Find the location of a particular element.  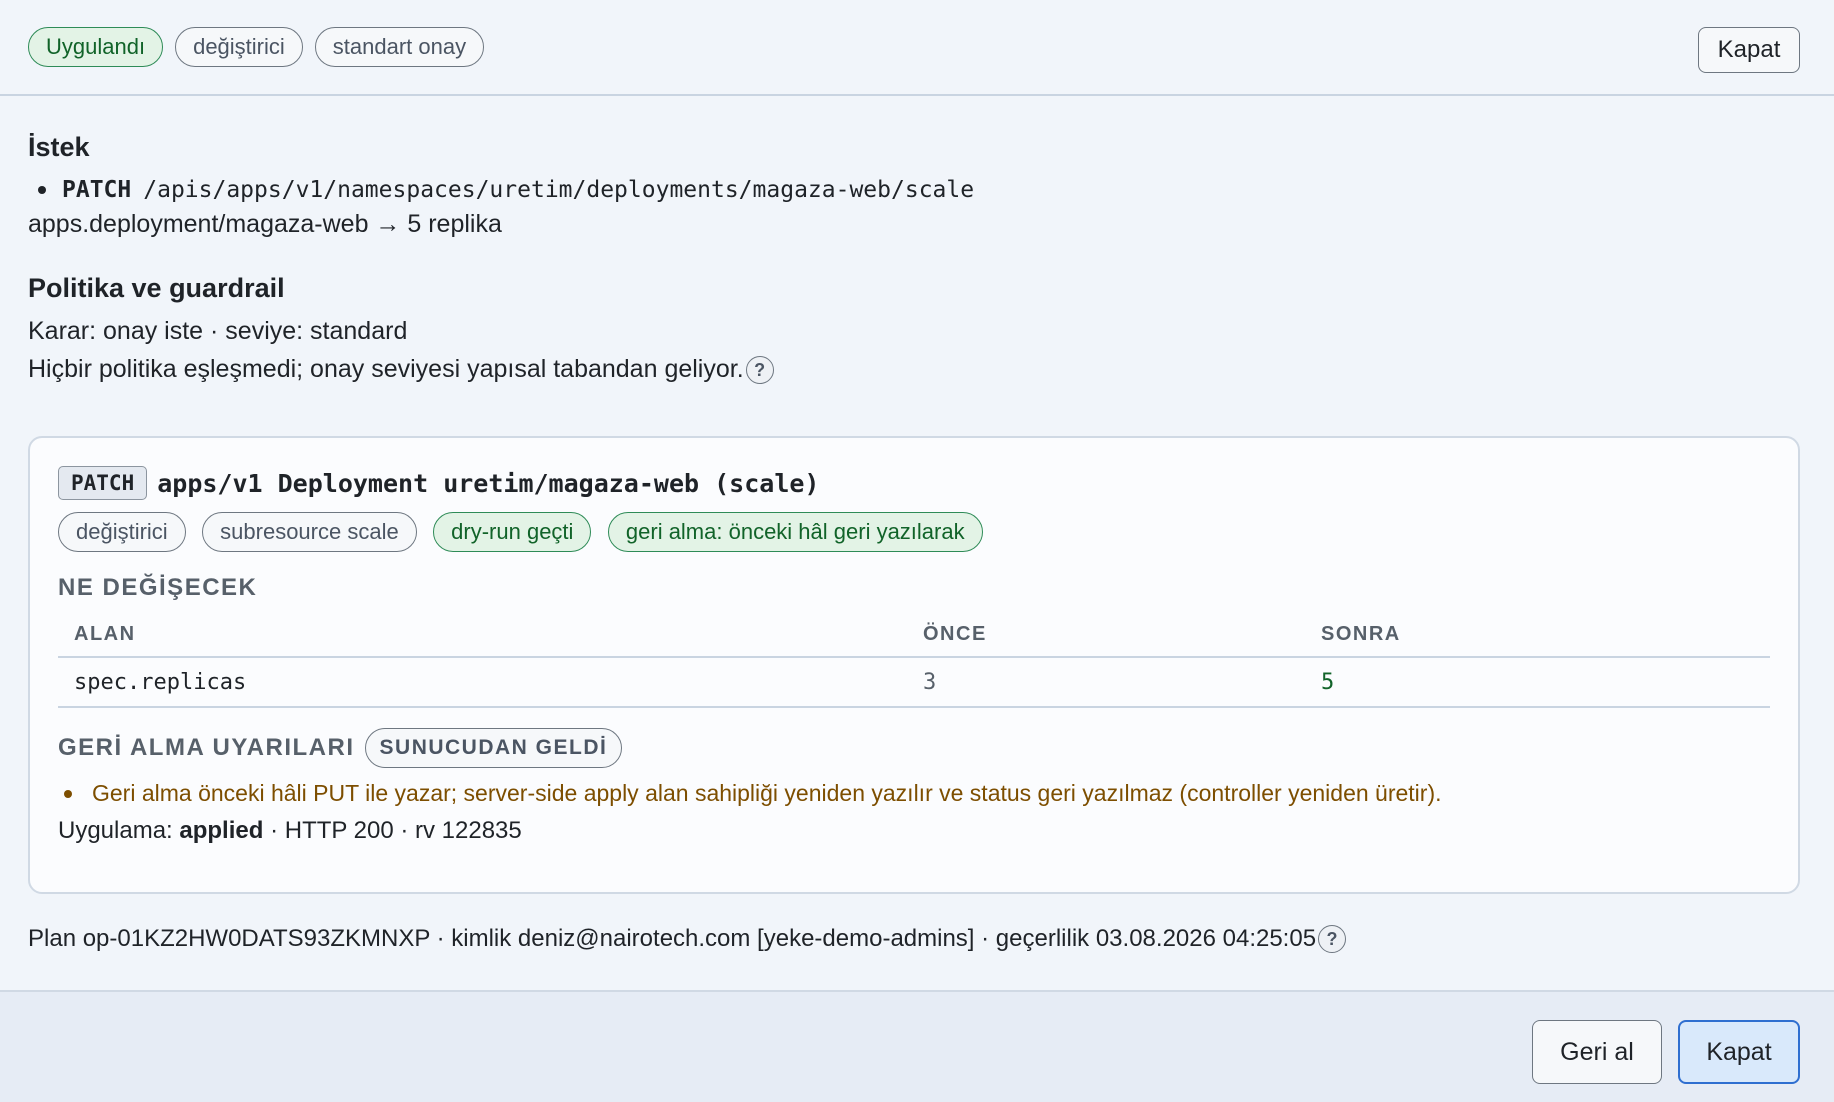

execution-status: applied is located at coordinates (221, 830).